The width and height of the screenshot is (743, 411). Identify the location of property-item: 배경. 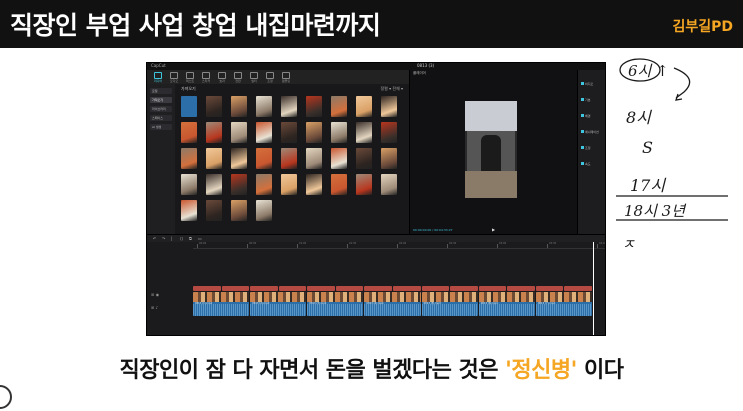
(592, 116).